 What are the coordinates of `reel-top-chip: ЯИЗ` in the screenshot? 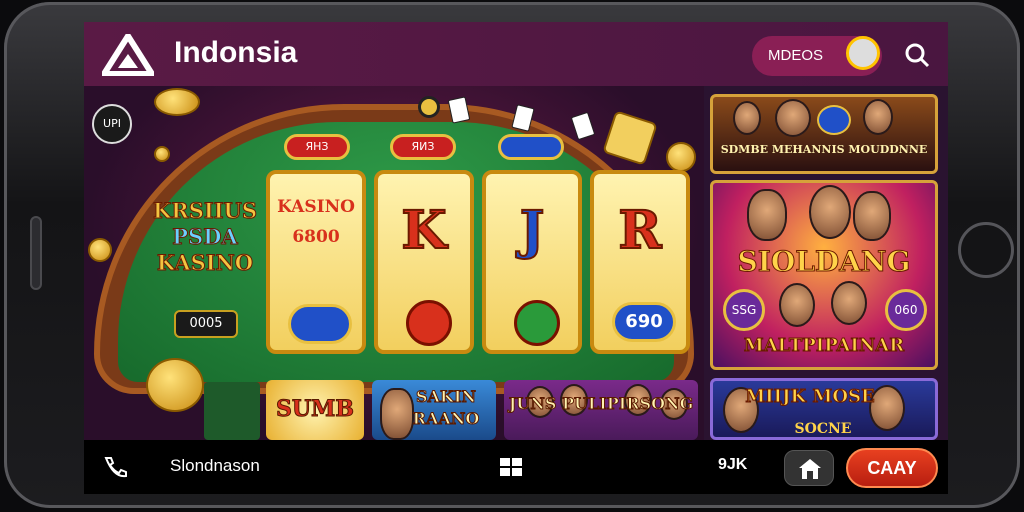 It's located at (423, 147).